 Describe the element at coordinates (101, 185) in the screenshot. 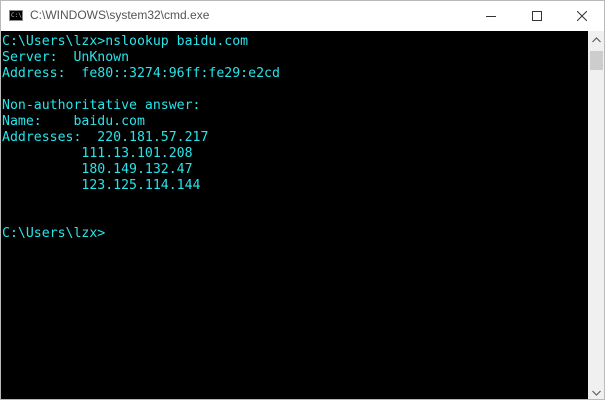

I see `console-line-address-4: 123.125.114.144` at that location.